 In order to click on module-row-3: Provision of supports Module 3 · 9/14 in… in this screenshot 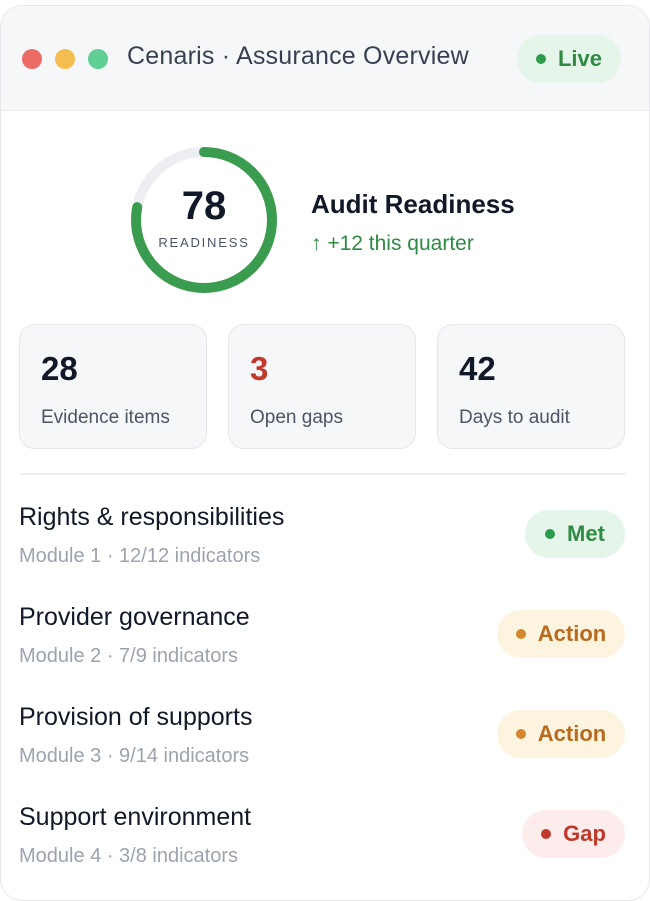, I will do `click(325, 753)`.